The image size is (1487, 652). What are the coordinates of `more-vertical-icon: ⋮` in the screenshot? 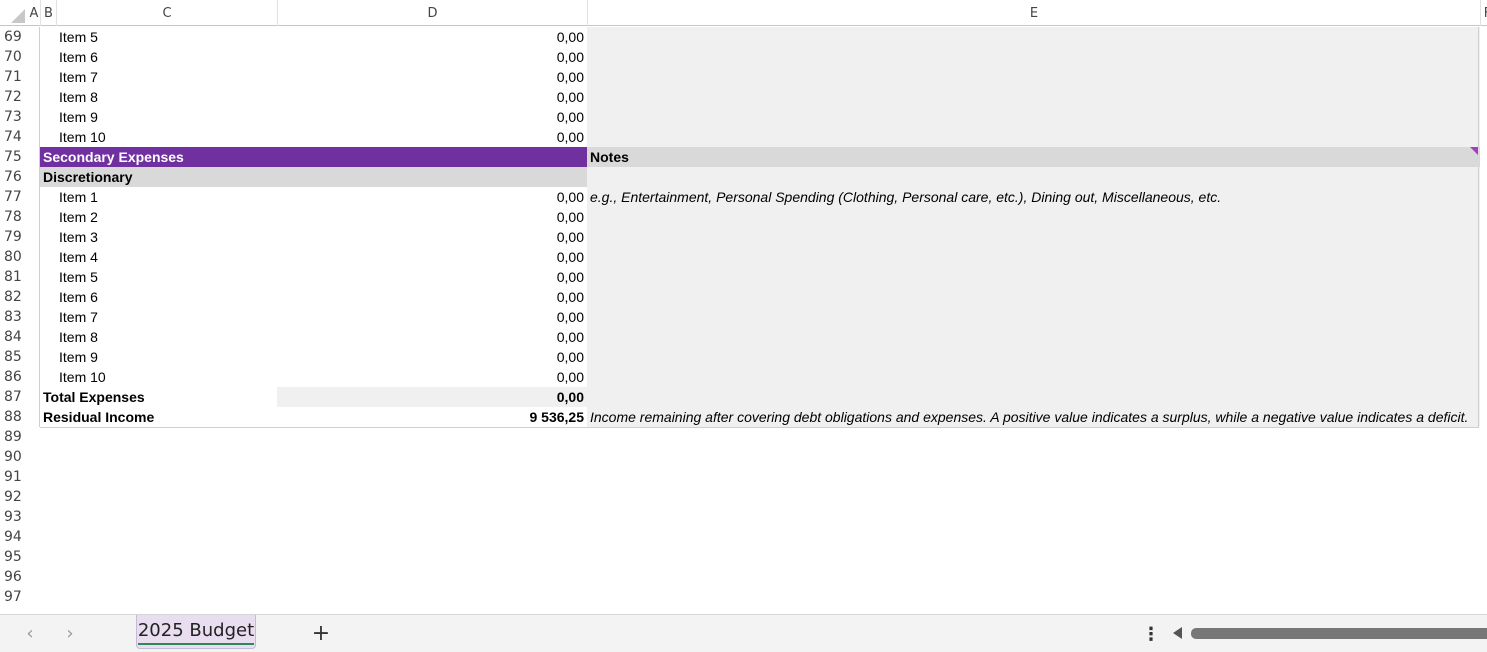 It's located at (1151, 635).